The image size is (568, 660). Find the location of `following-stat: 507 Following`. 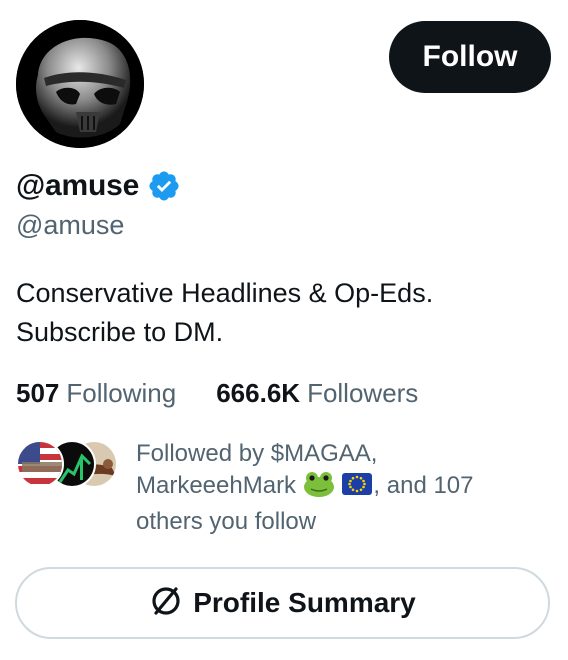

following-stat: 507 Following is located at coordinates (96, 393).